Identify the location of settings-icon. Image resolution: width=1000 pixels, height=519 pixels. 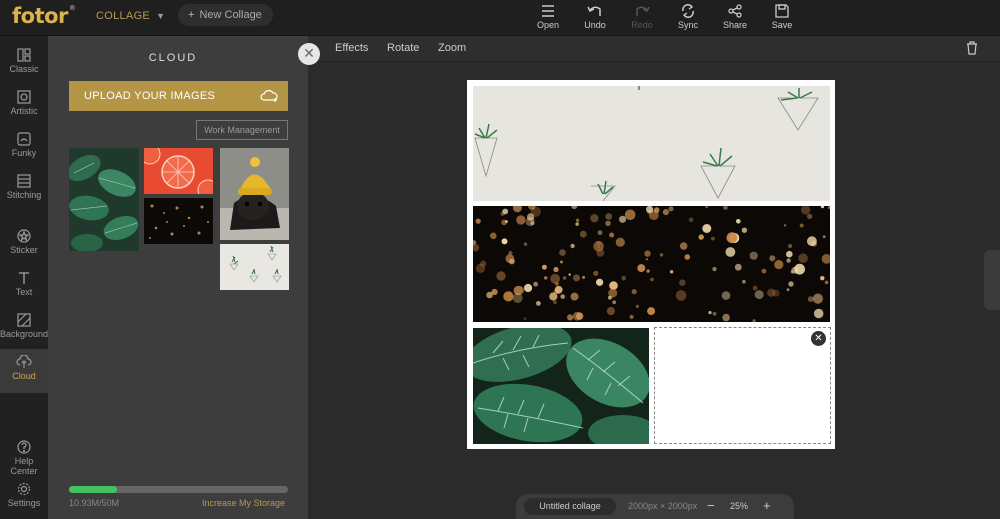
(24, 489).